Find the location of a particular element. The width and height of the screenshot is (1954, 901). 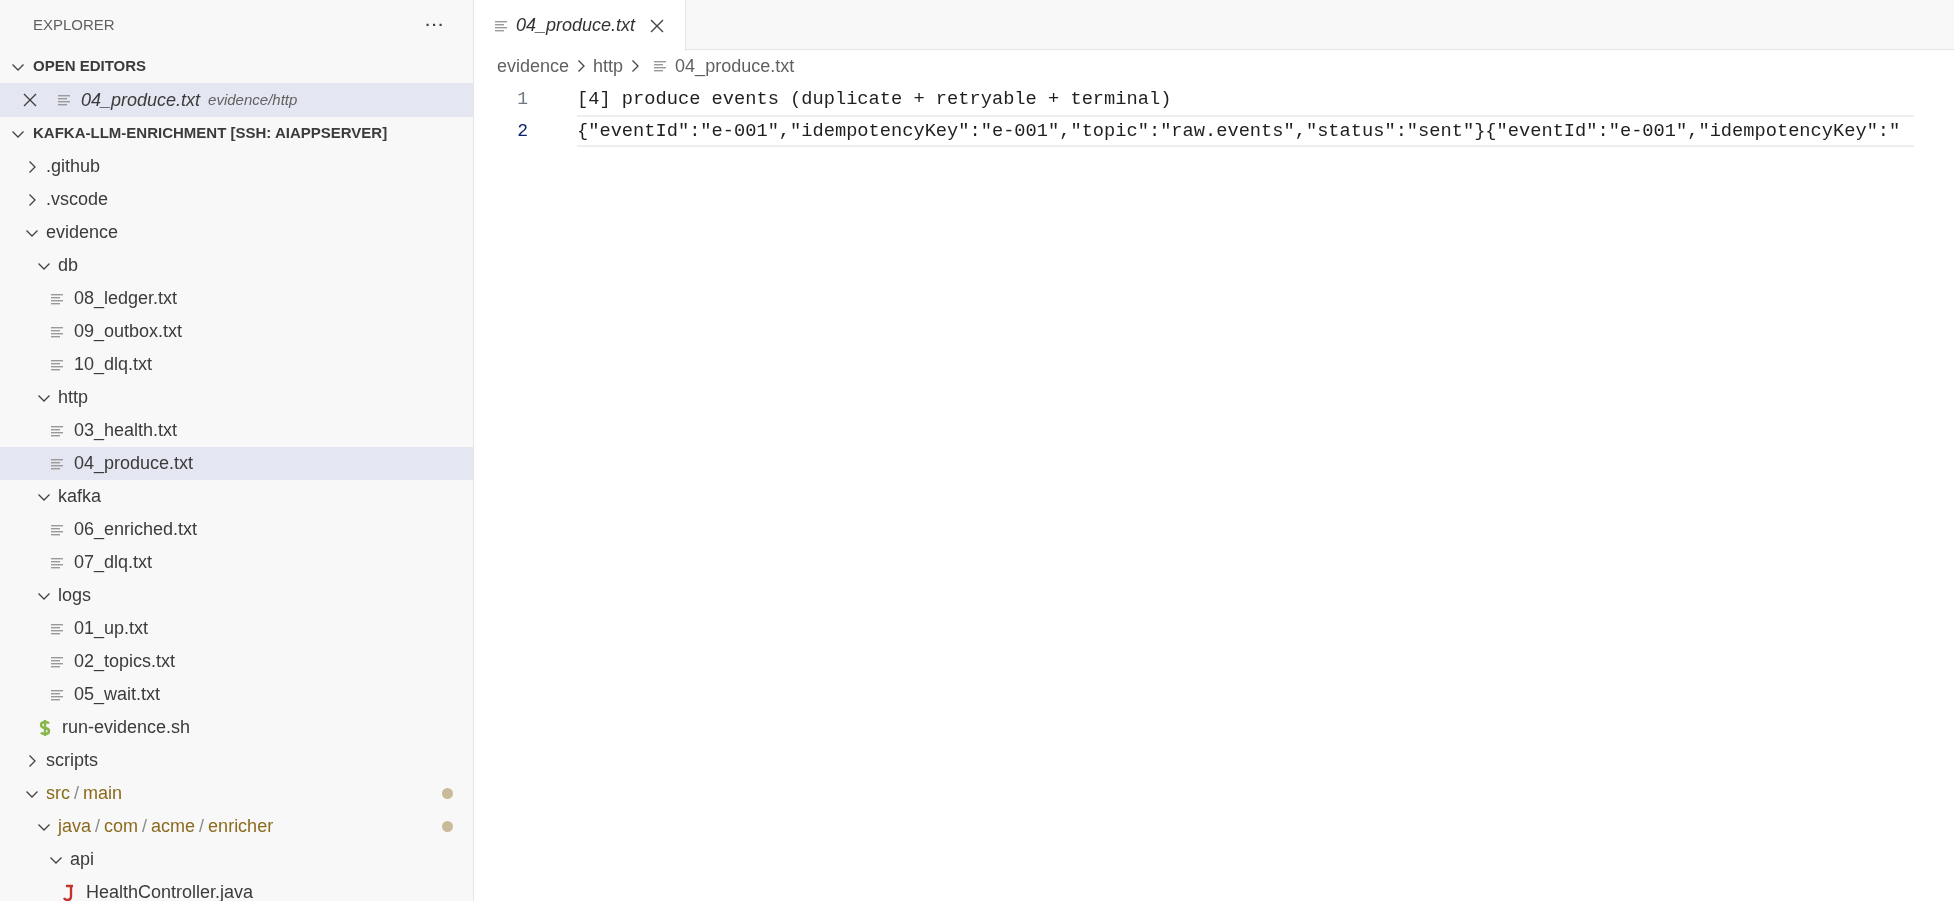

dollar-icon is located at coordinates (45, 727).